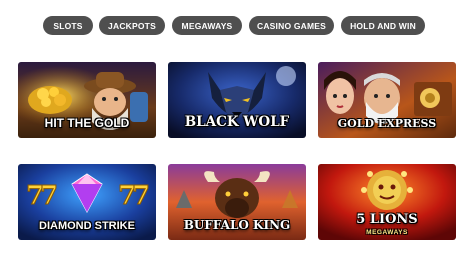 The height and width of the screenshot is (257, 474). What do you see at coordinates (87, 100) in the screenshot?
I see `game-tile-hit-the-gold: HIT THE GOLD` at bounding box center [87, 100].